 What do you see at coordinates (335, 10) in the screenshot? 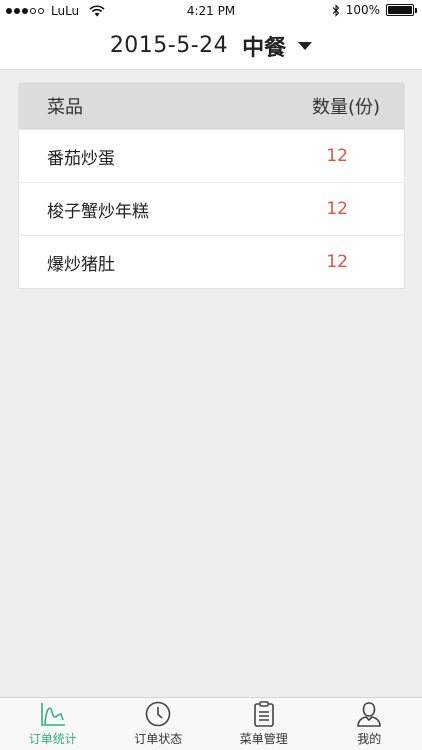
I see `bluetooth-icon` at bounding box center [335, 10].